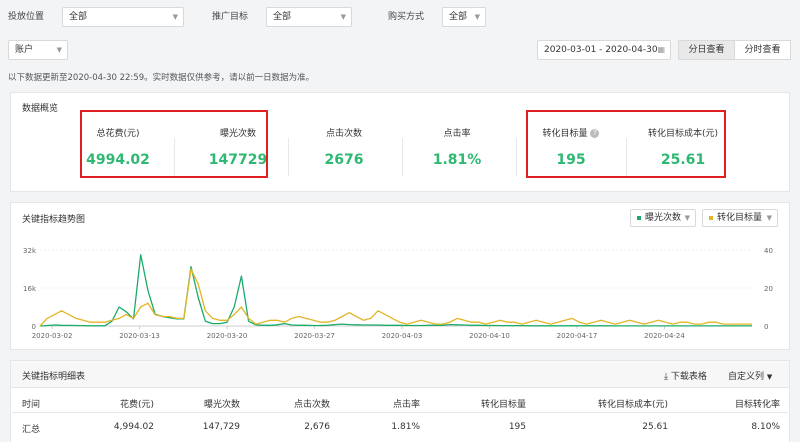  I want to click on custom-columns-button: 自定义列 ▼, so click(750, 375).